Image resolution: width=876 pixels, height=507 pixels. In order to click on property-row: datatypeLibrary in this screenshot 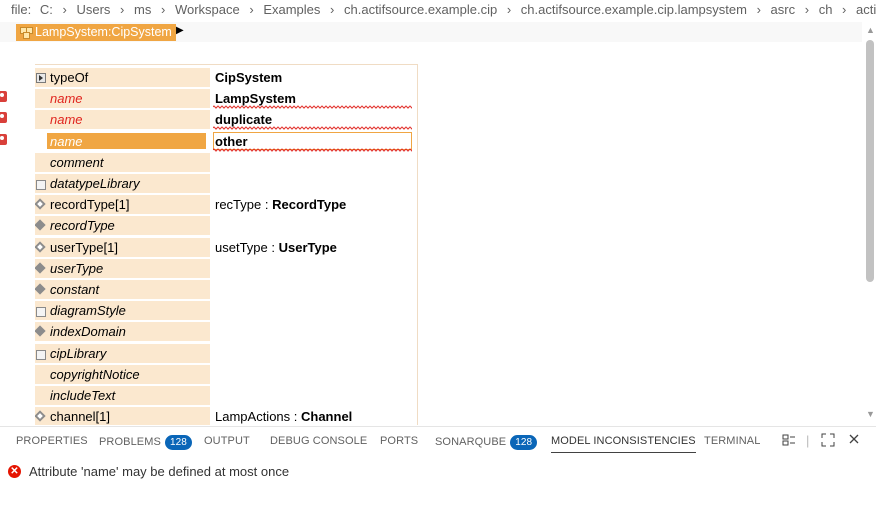, I will do `click(226, 183)`.